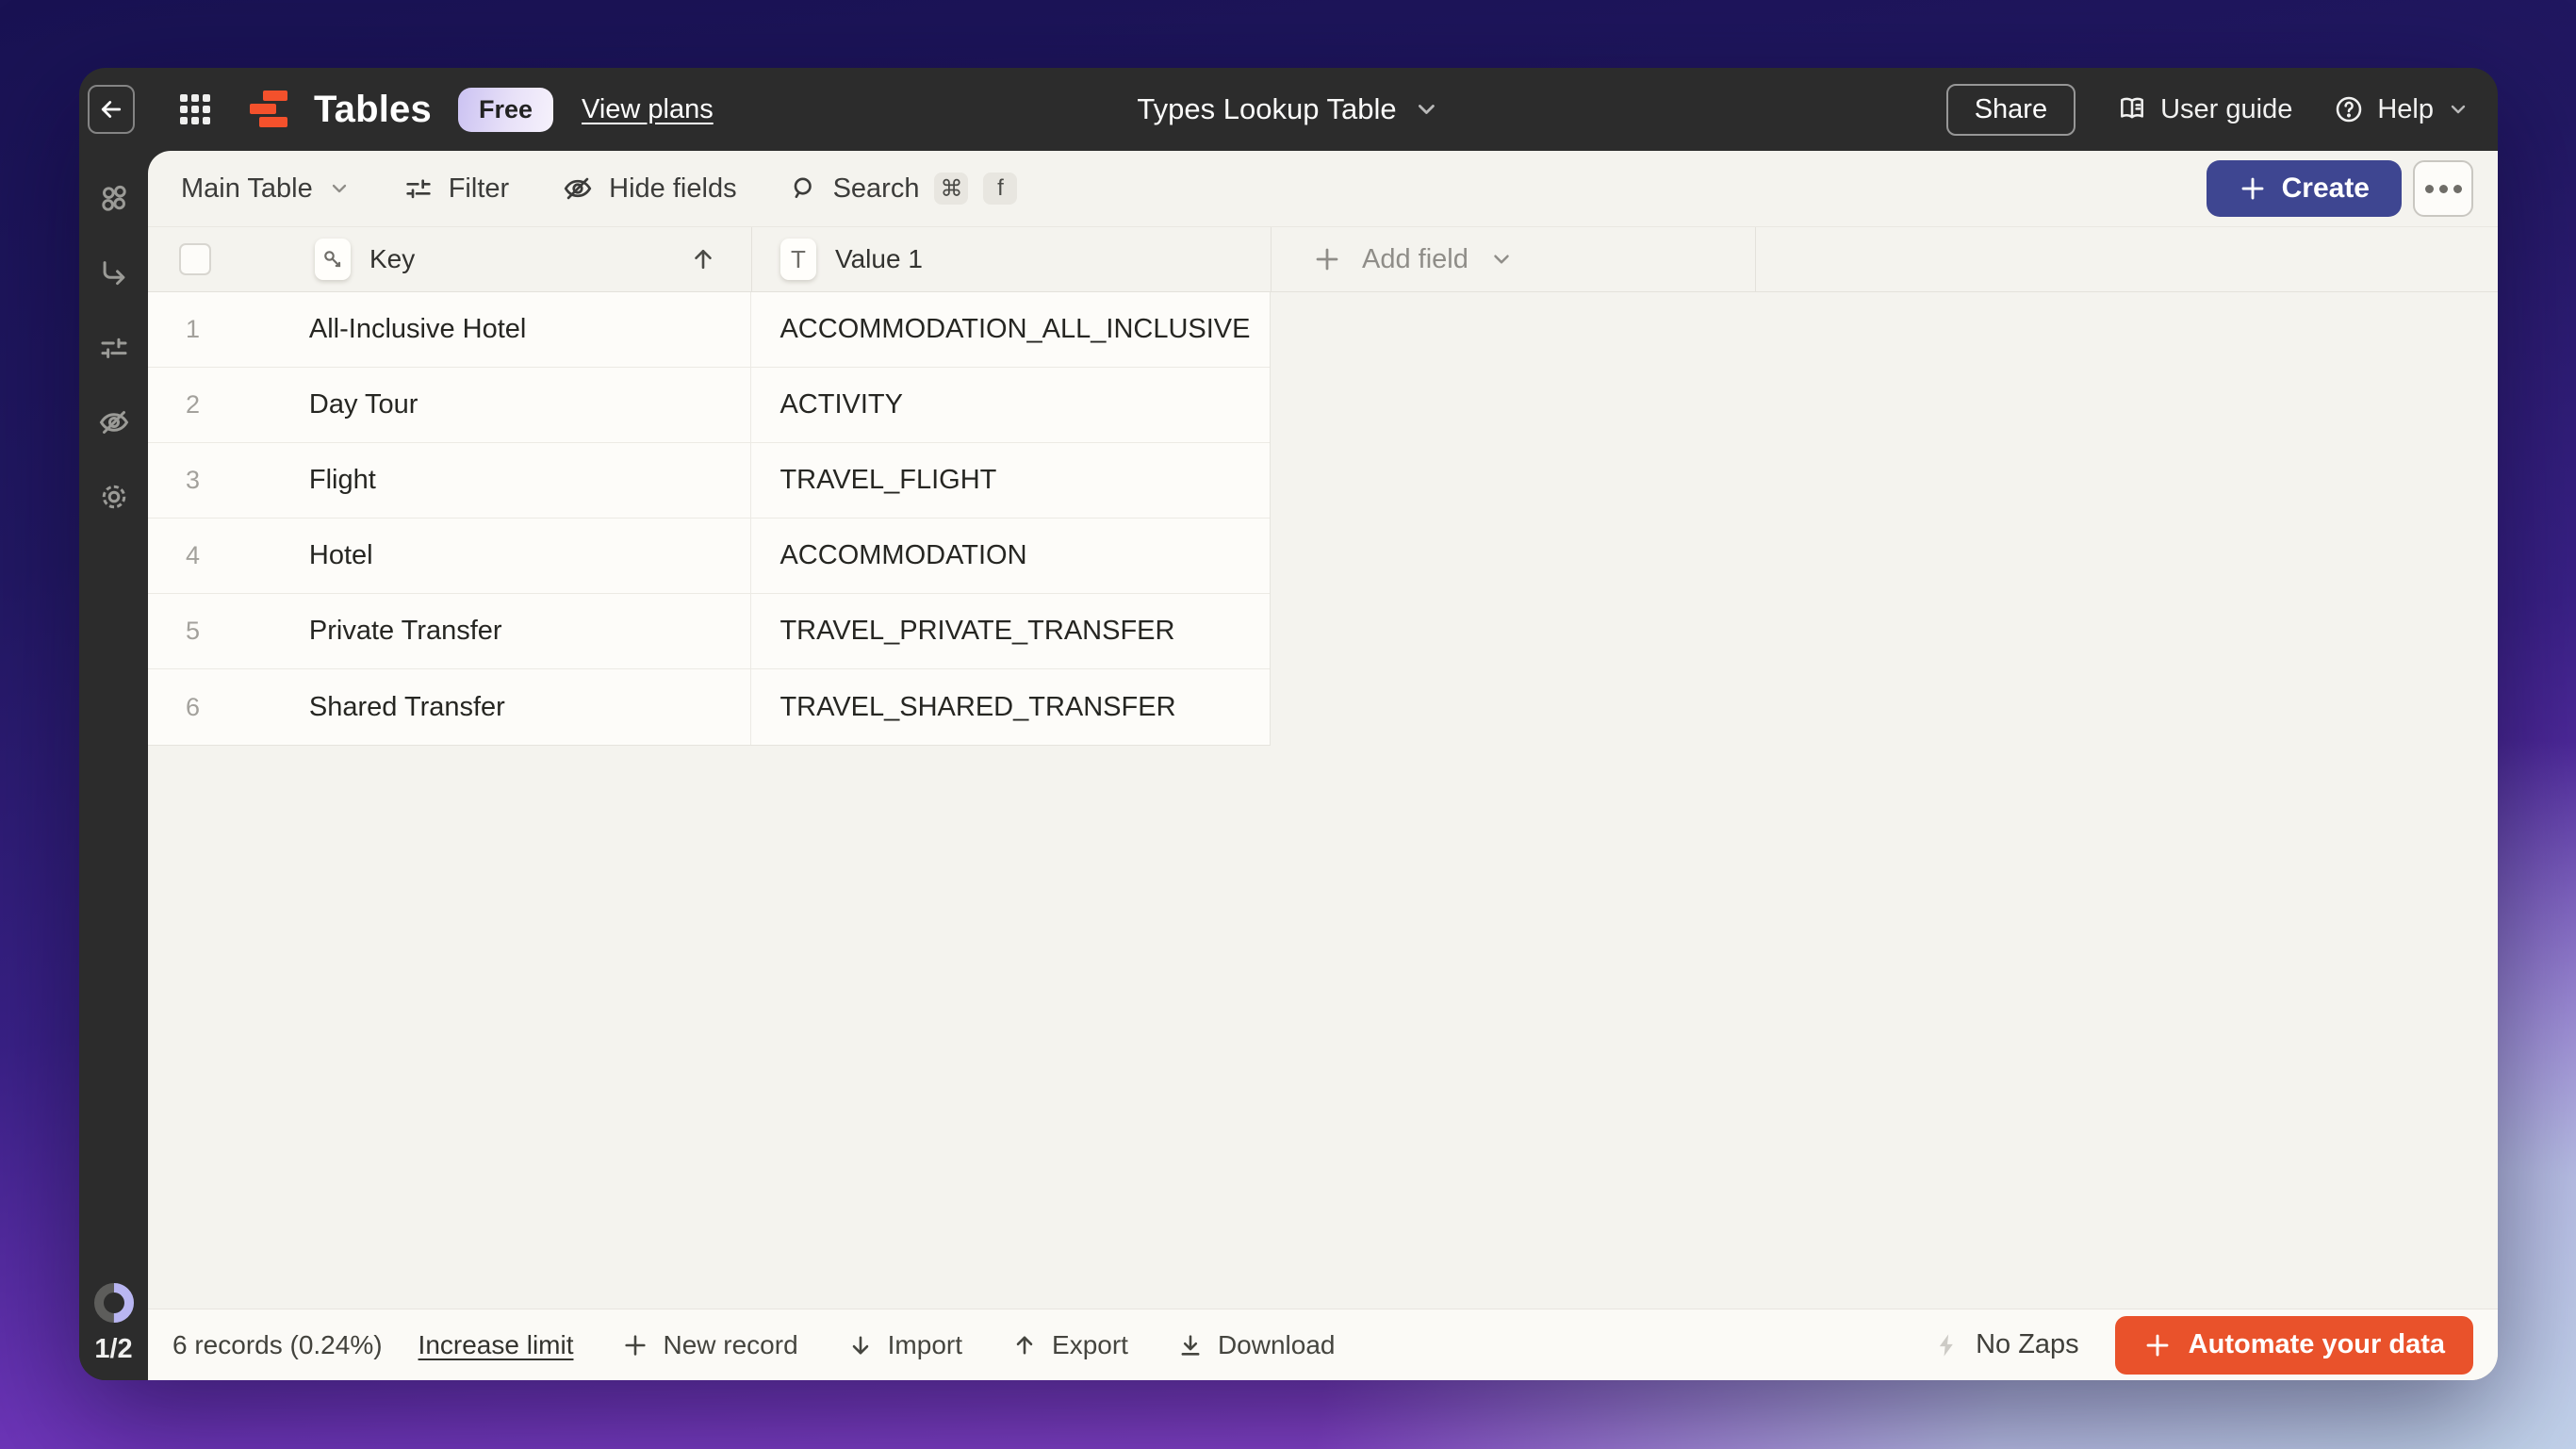 The image size is (2576, 1449). I want to click on sidebar-item-views, so click(114, 199).